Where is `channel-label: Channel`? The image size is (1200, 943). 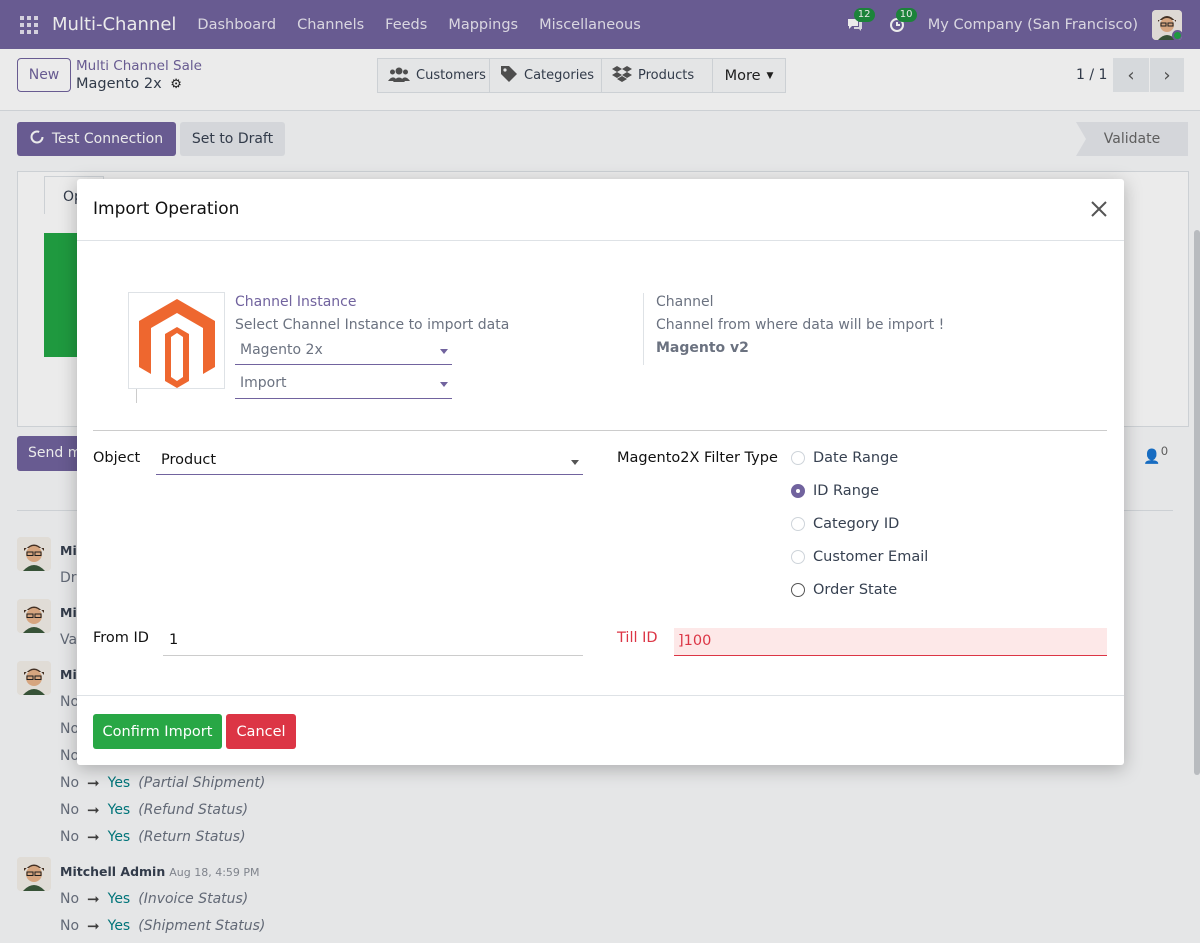
channel-label: Channel is located at coordinates (685, 302).